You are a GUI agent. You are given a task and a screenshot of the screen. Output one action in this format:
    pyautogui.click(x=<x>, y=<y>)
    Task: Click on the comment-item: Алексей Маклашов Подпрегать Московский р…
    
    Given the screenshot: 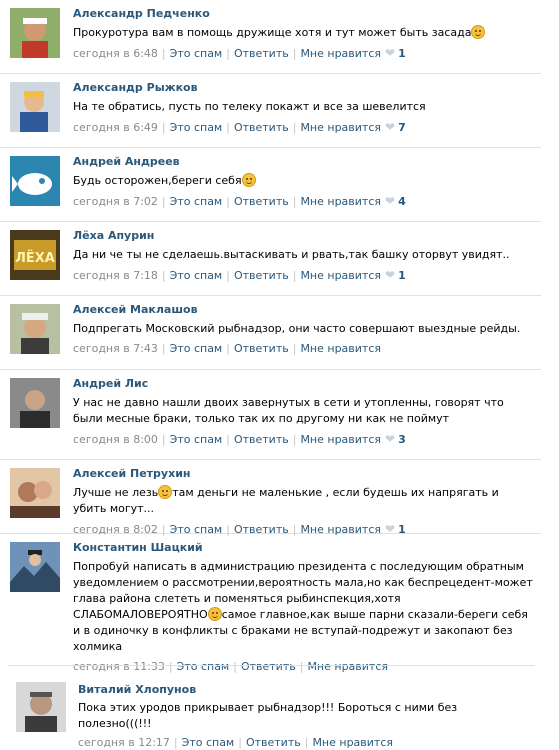 What is the action you would take?
    pyautogui.click(x=270, y=333)
    